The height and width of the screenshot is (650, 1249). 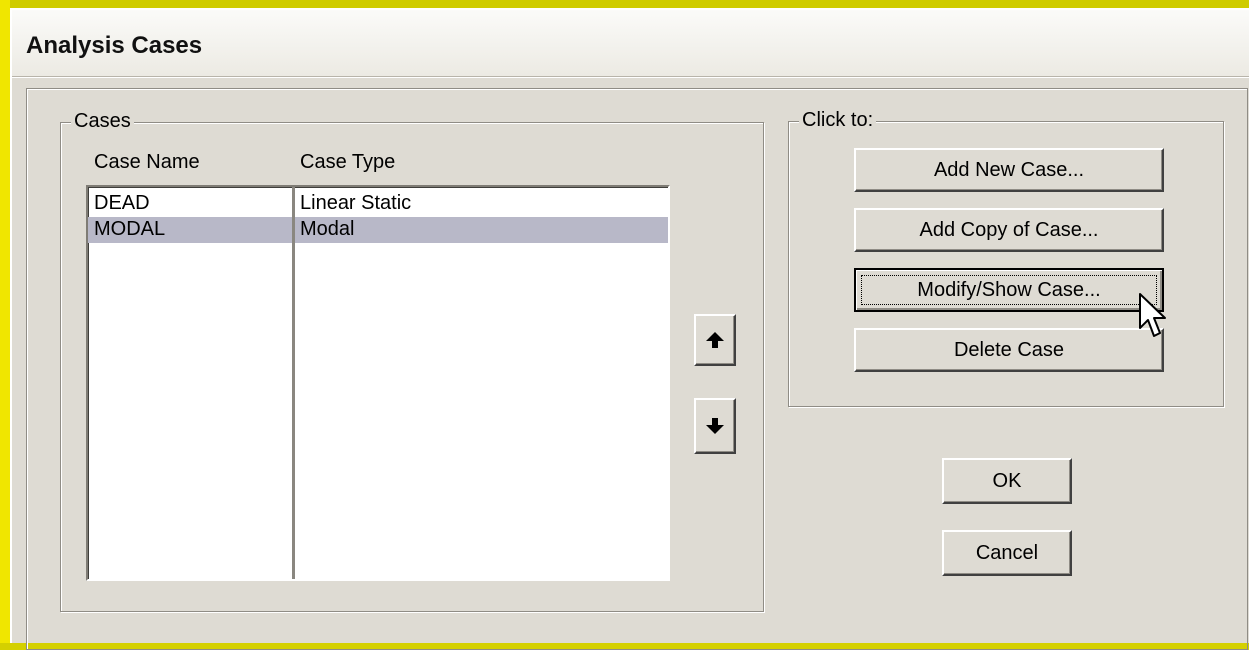 I want to click on dialog-title: Analysis Cases, so click(x=114, y=45).